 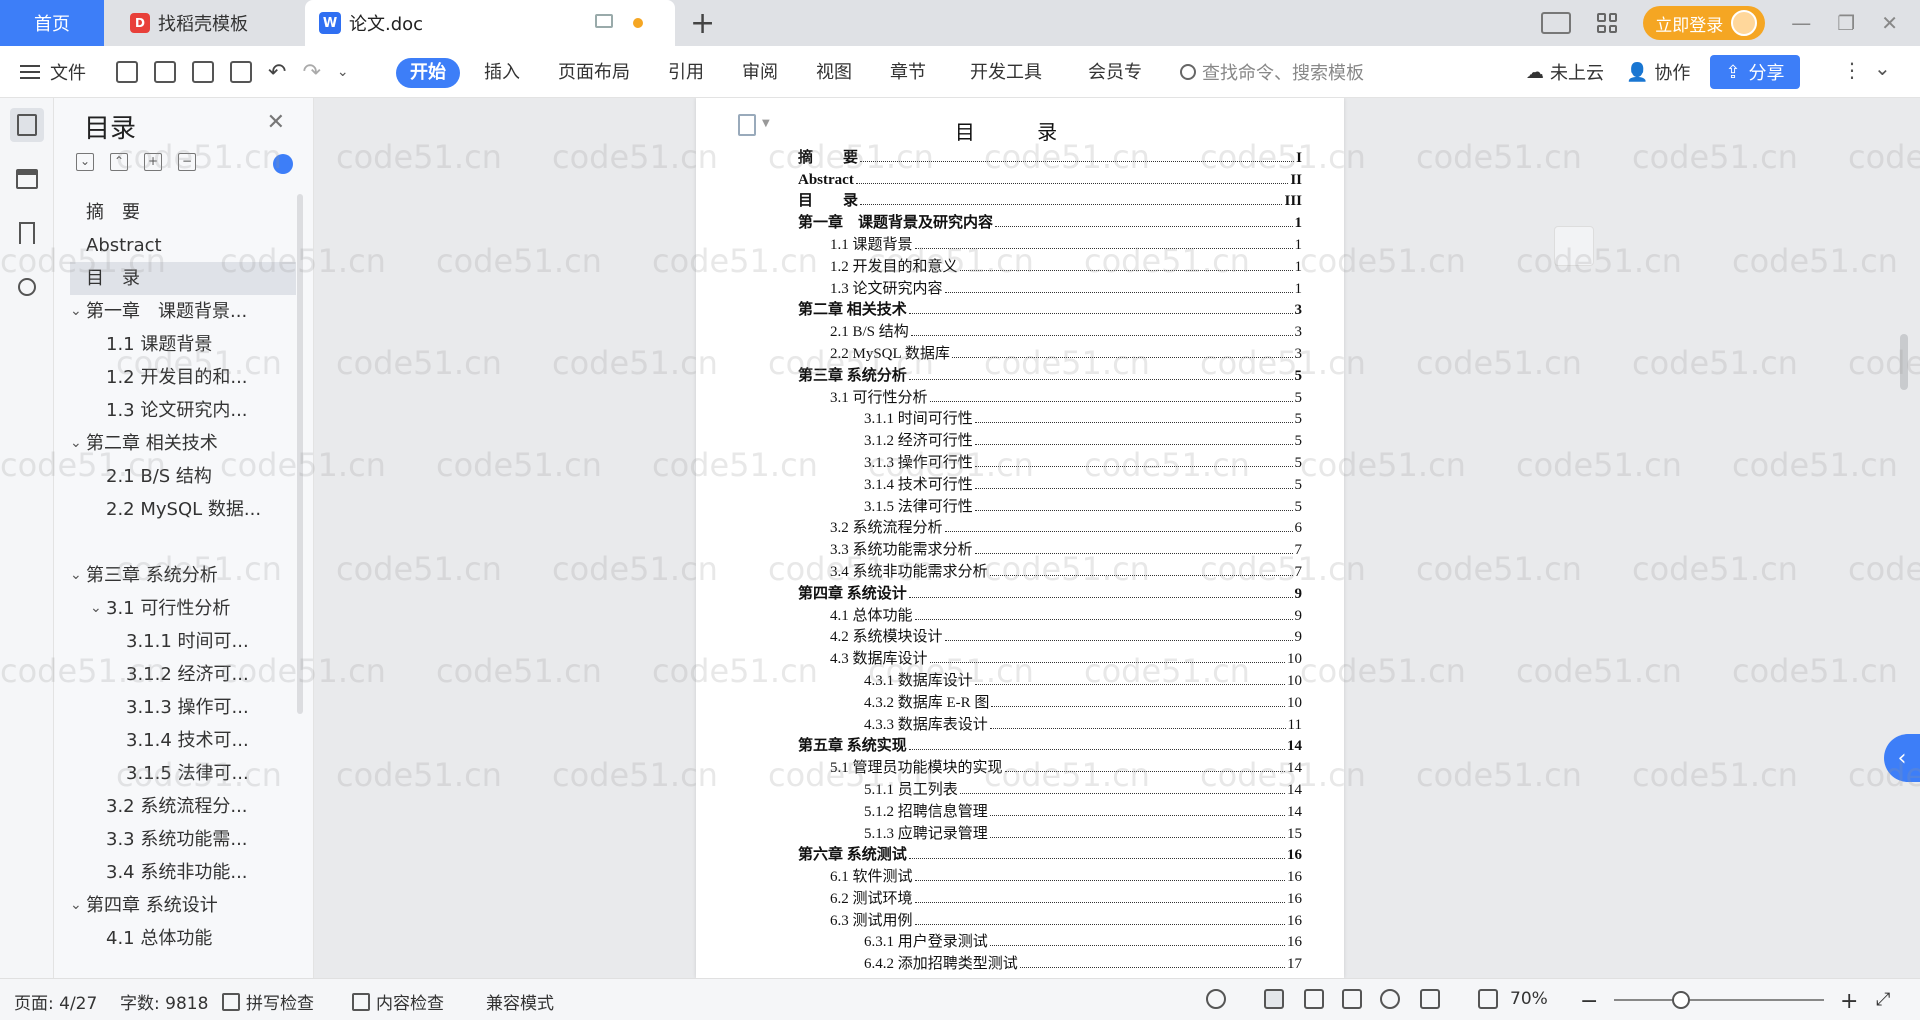 What do you see at coordinates (1719, 1000) in the screenshot?
I see `zoom-slider` at bounding box center [1719, 1000].